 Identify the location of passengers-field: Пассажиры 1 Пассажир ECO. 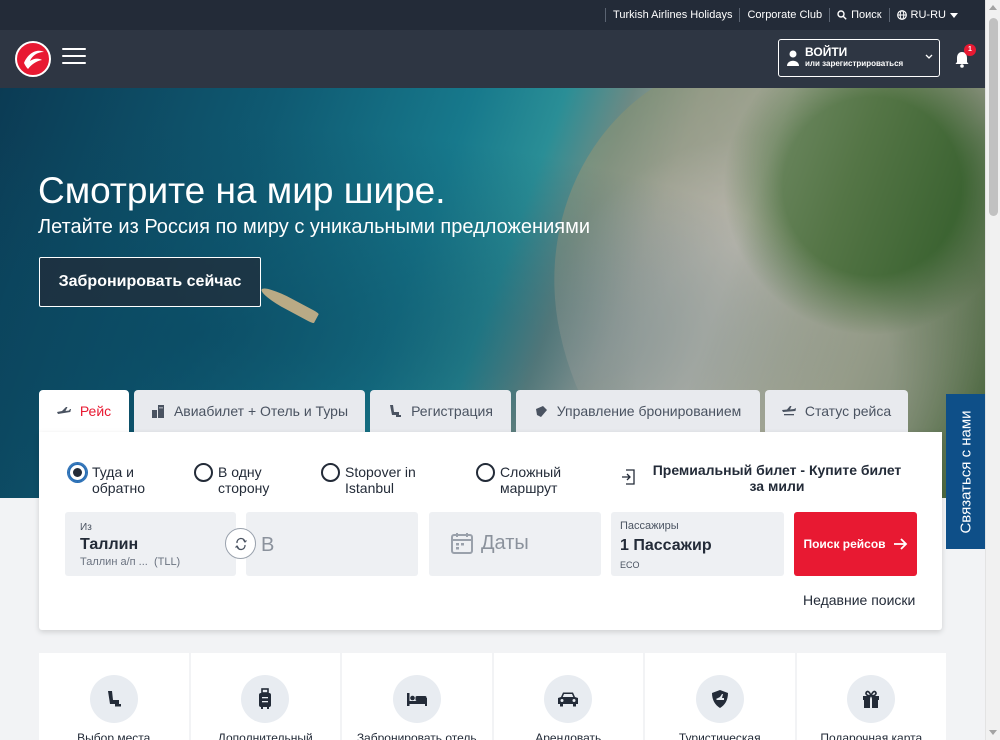
(697, 544).